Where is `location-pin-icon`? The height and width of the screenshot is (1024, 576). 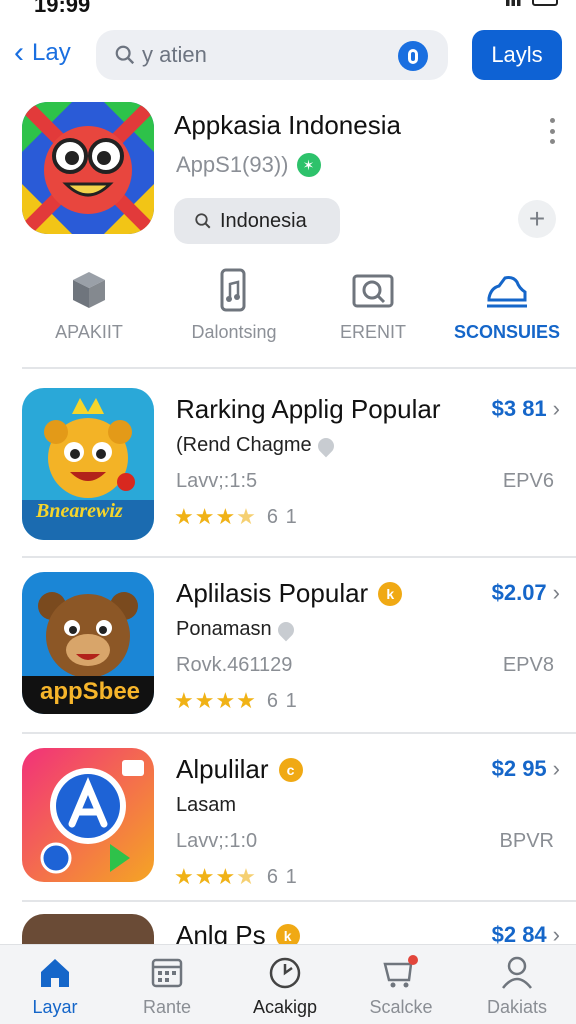 location-pin-icon is located at coordinates (285, 629).